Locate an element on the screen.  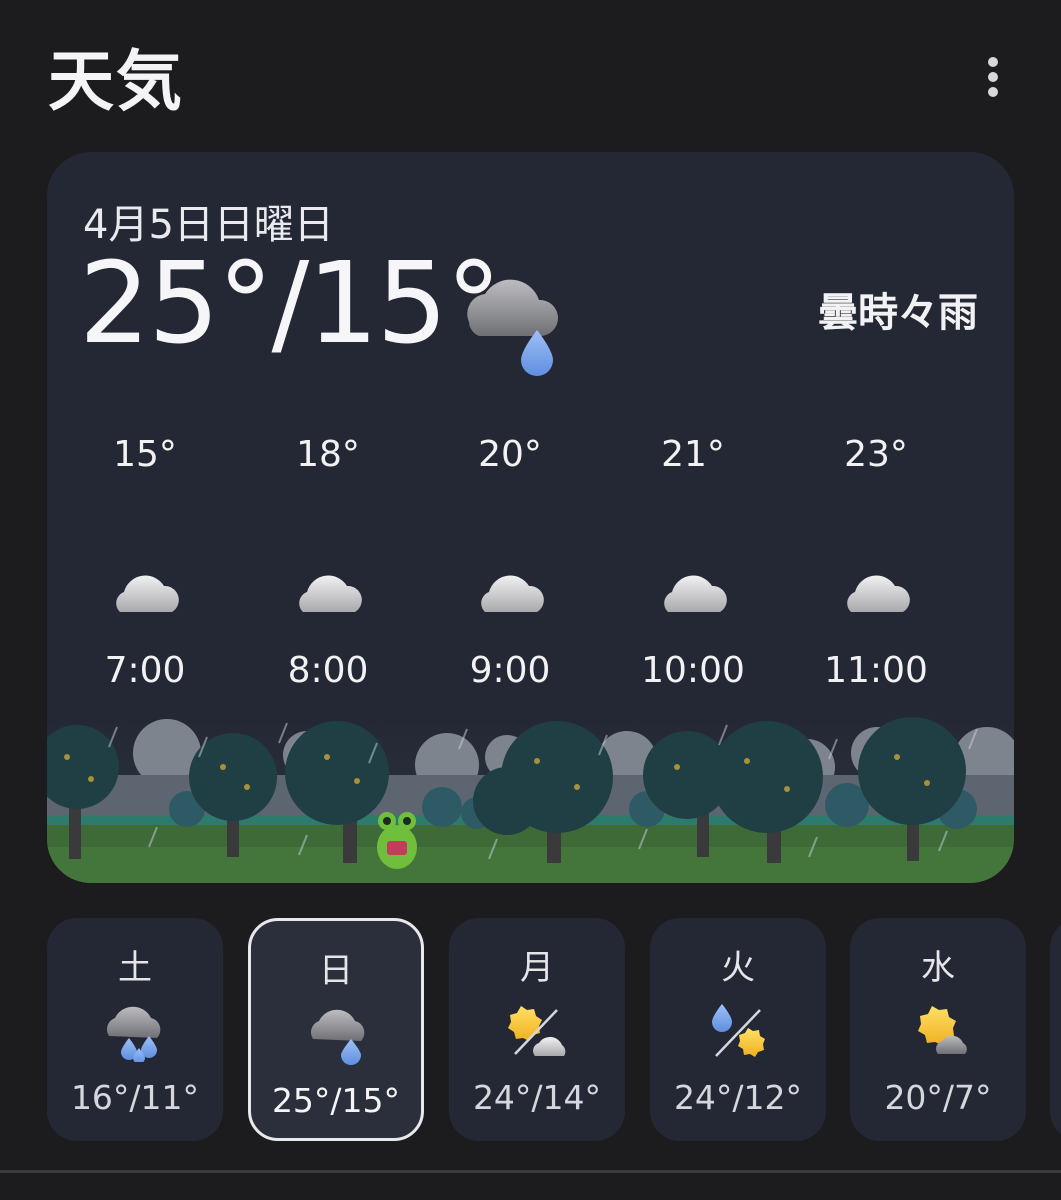
hour-time: 11:00 is located at coordinates (876, 670).